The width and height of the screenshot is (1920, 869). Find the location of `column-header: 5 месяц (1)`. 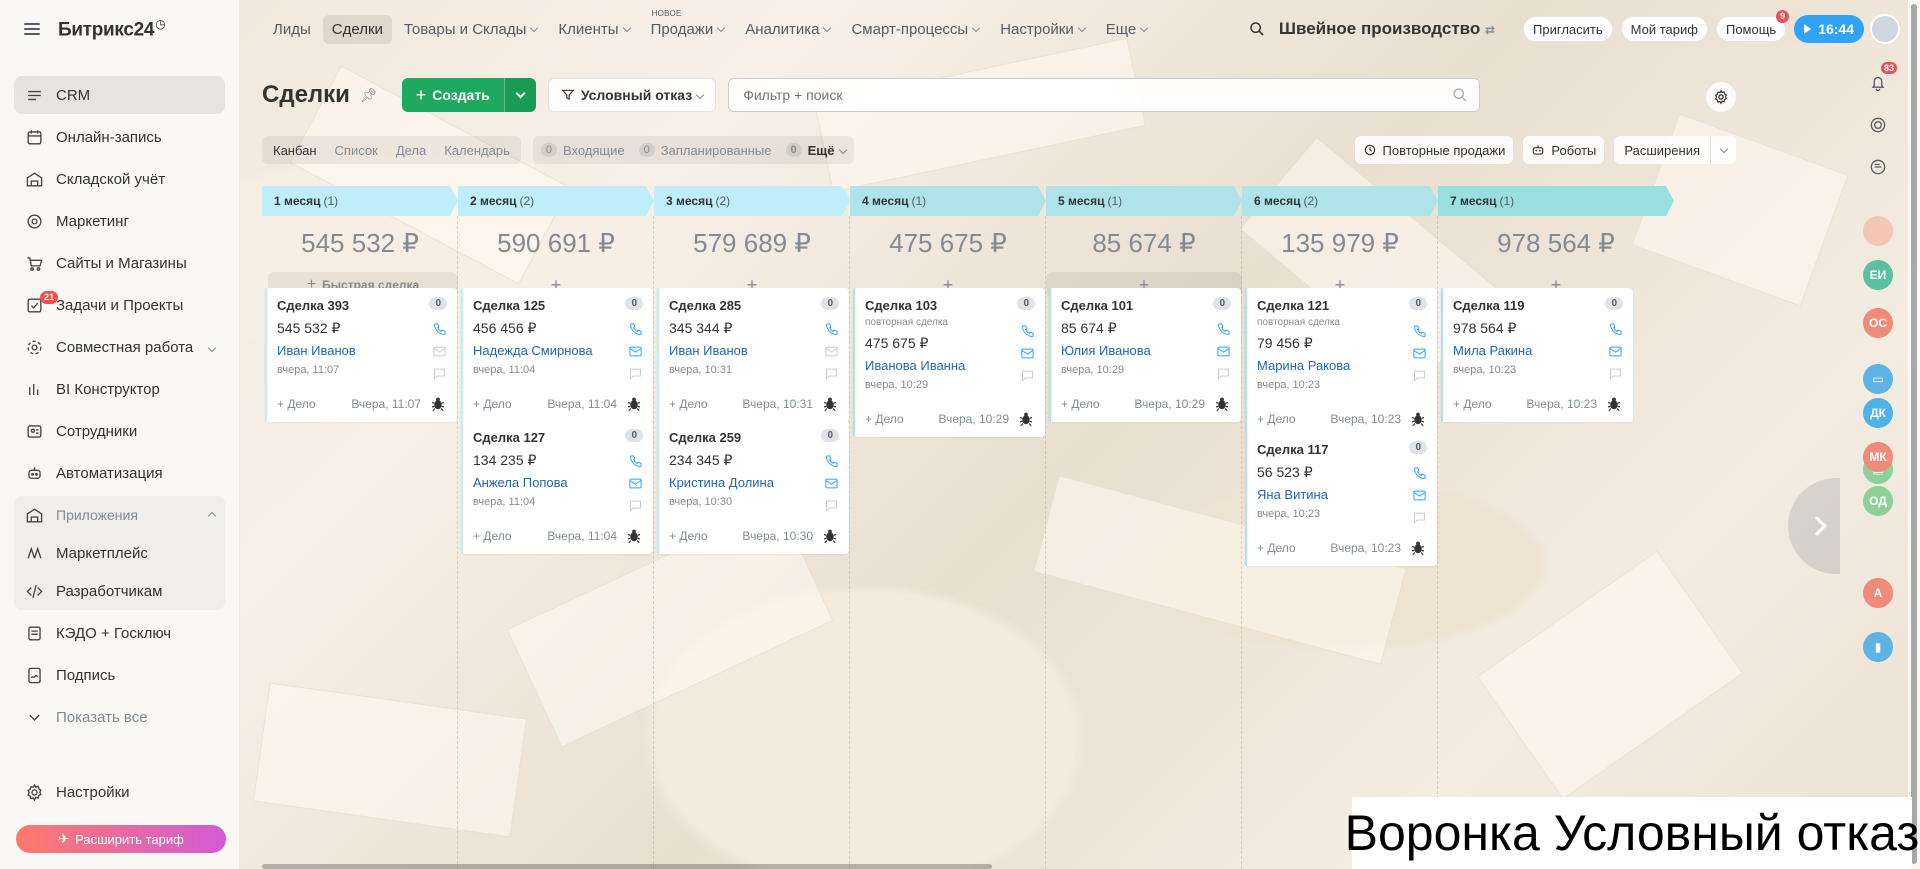

column-header: 5 месяц (1) is located at coordinates (1144, 201).